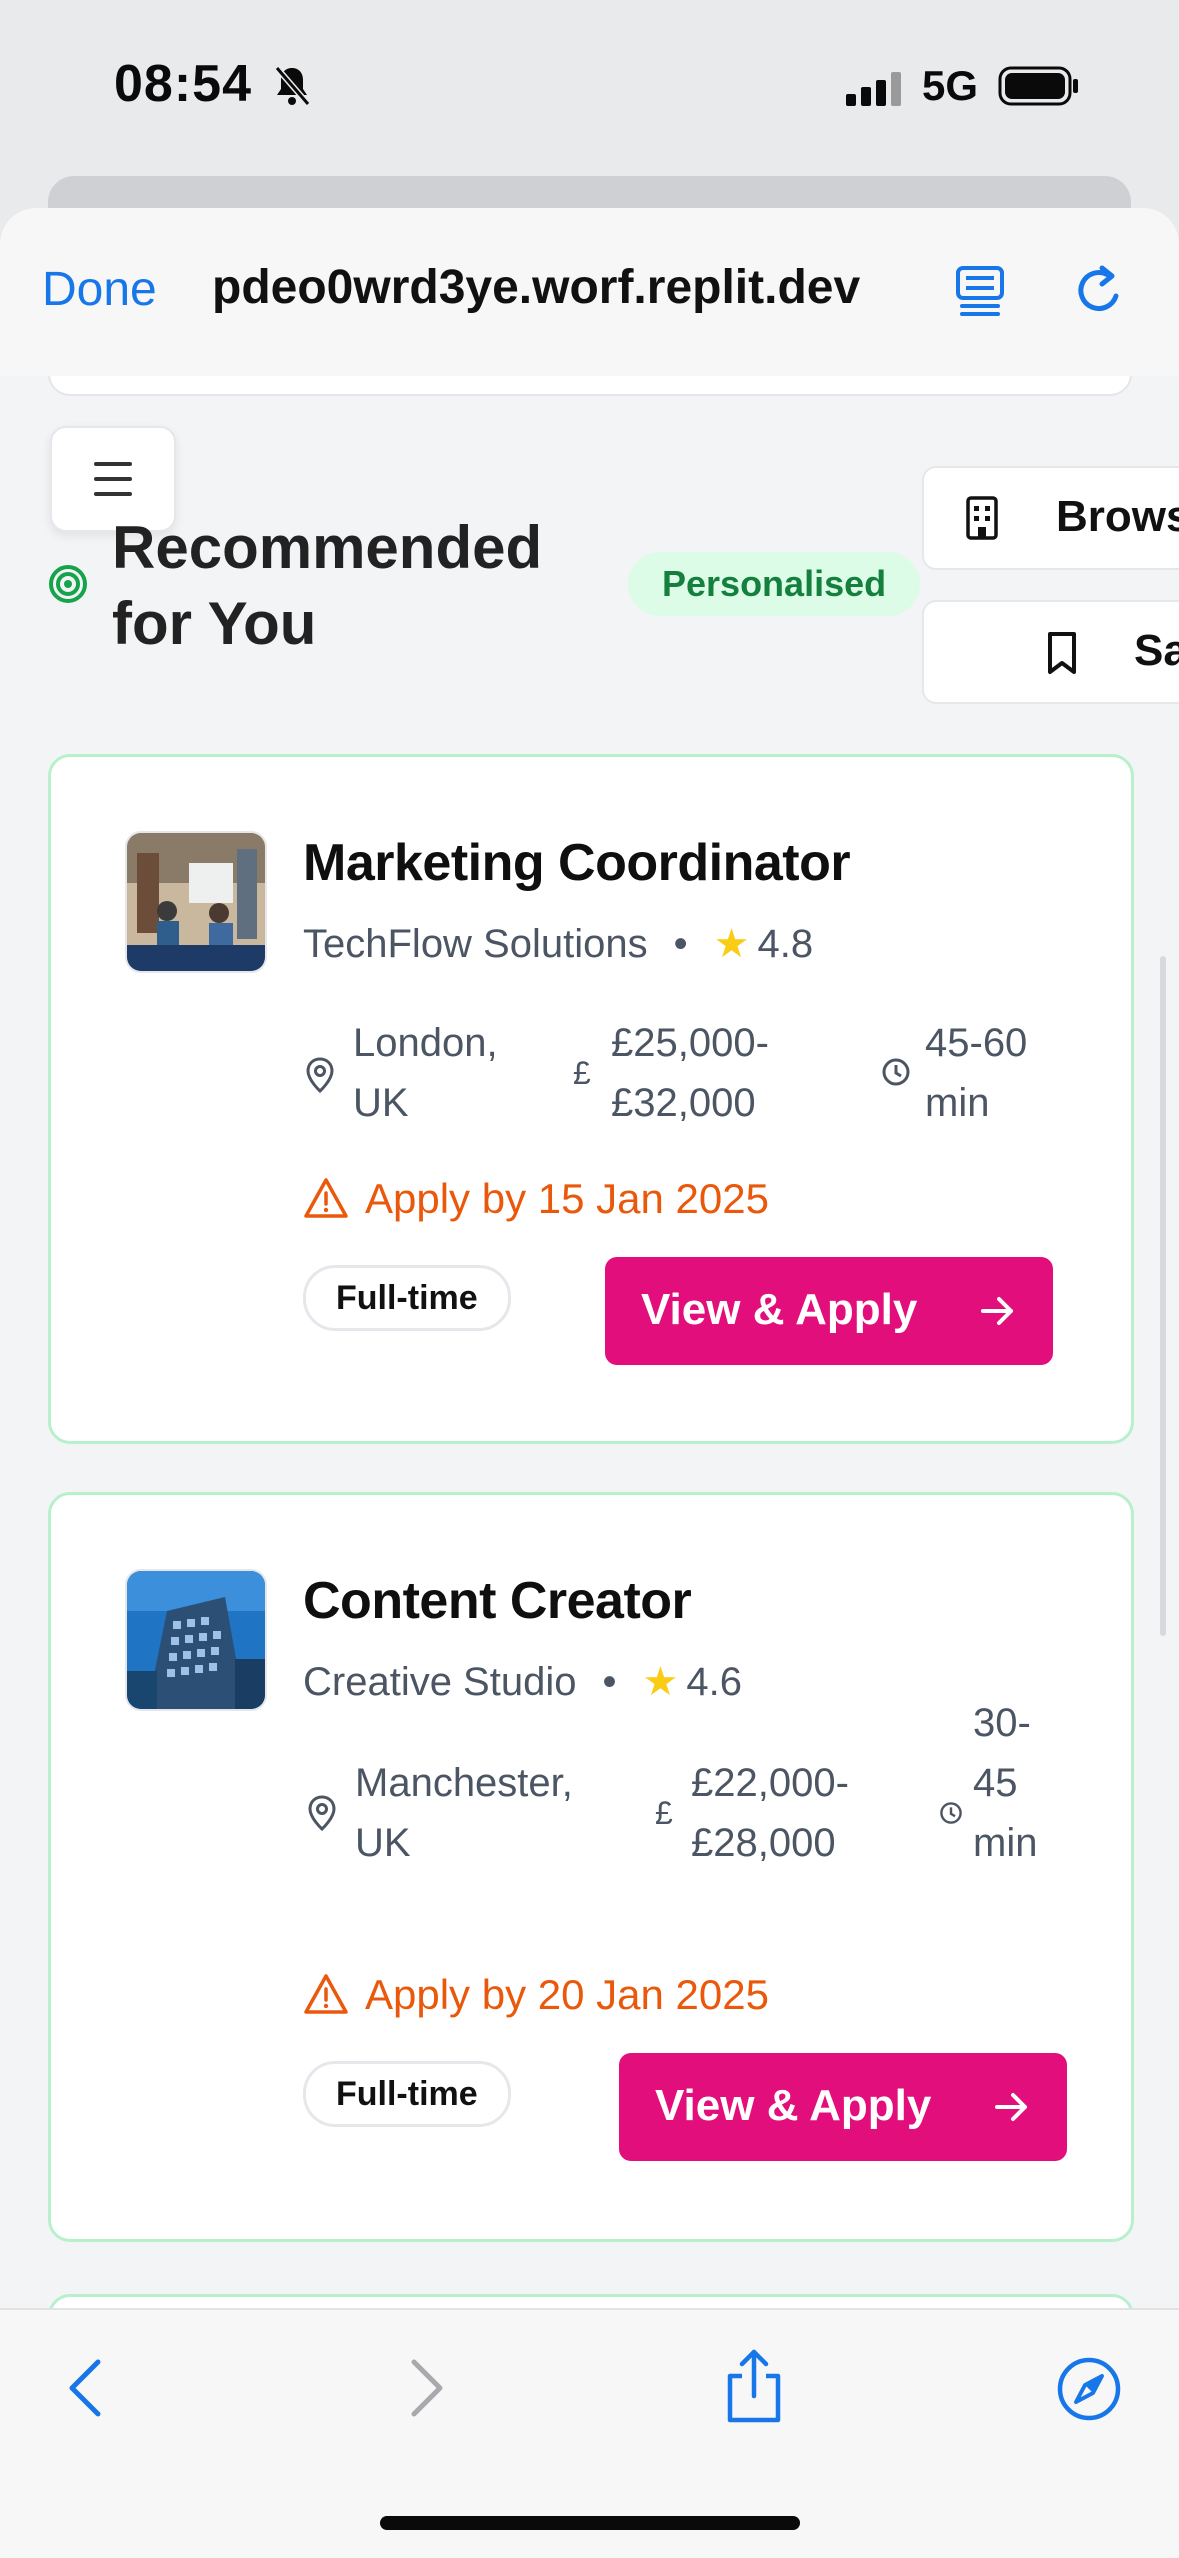 The width and height of the screenshot is (1179, 2558). Describe the element at coordinates (1039, 88) in the screenshot. I see `battery-icon` at that location.